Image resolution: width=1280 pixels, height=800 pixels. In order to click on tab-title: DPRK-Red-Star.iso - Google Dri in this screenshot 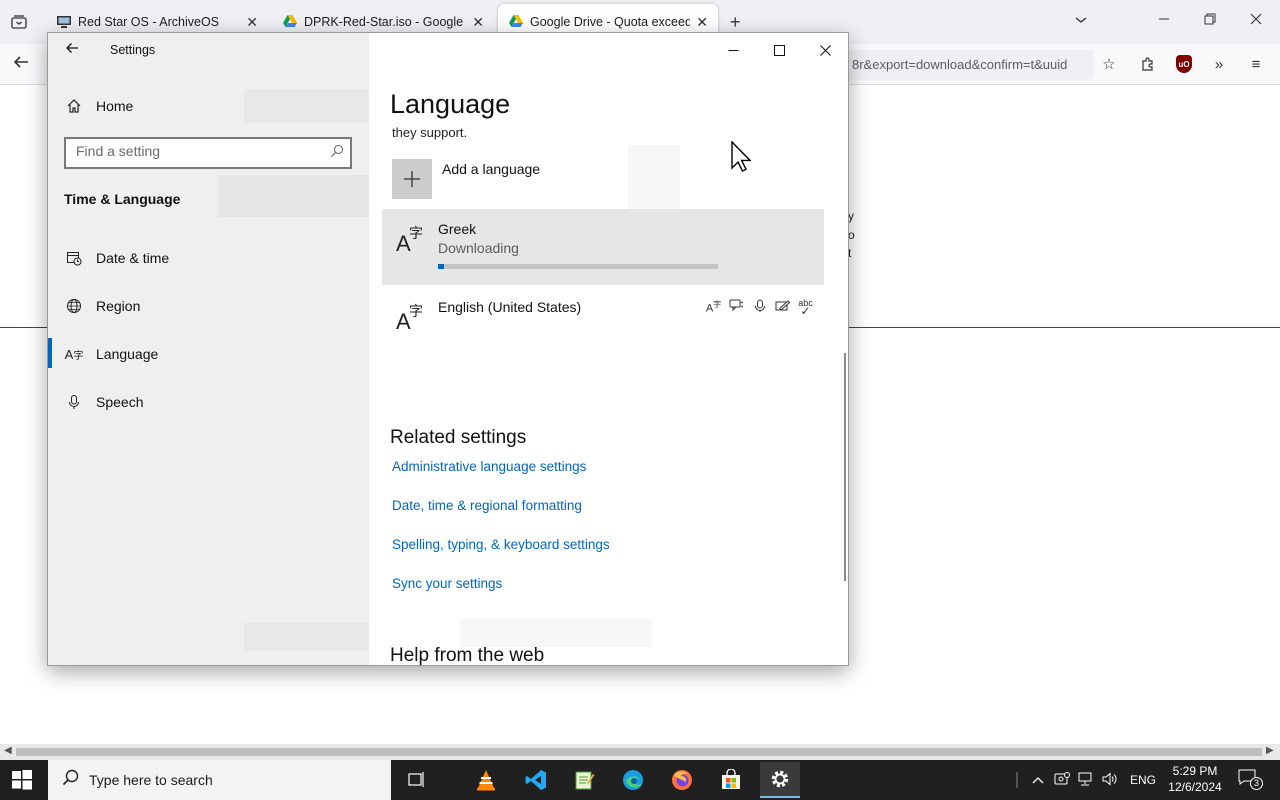, I will do `click(385, 22)`.